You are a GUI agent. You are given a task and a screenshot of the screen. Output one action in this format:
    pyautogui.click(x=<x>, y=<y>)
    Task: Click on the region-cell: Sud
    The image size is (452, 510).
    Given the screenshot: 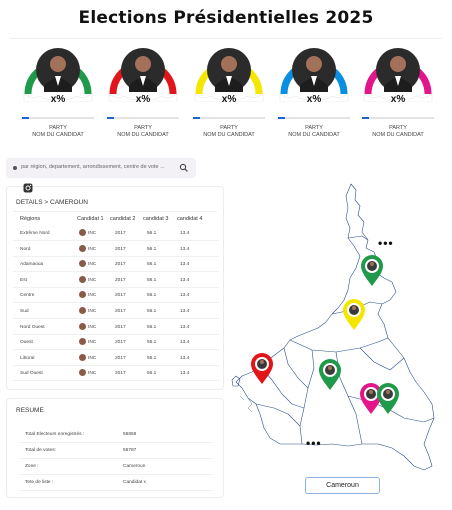 What is the action you would take?
    pyautogui.click(x=24, y=311)
    